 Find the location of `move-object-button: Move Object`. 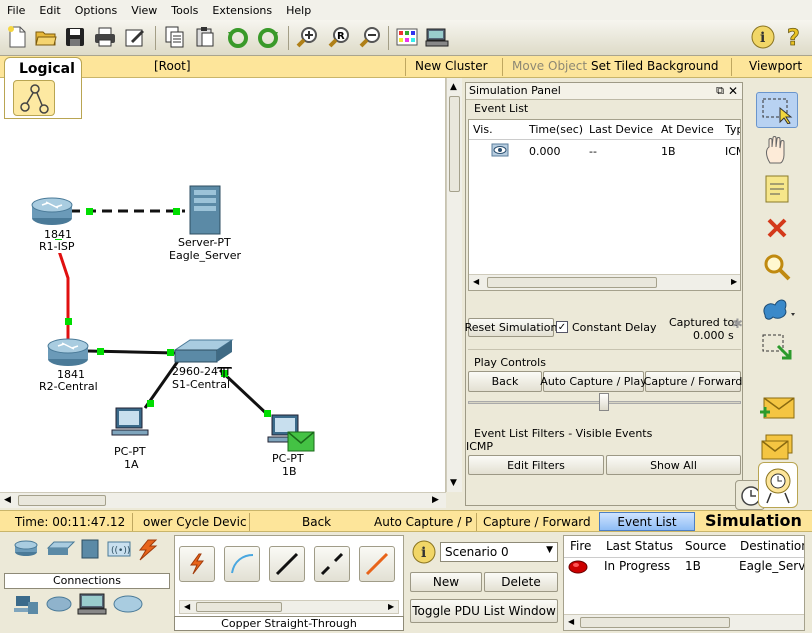

move-object-button: Move Object is located at coordinates (549, 66).